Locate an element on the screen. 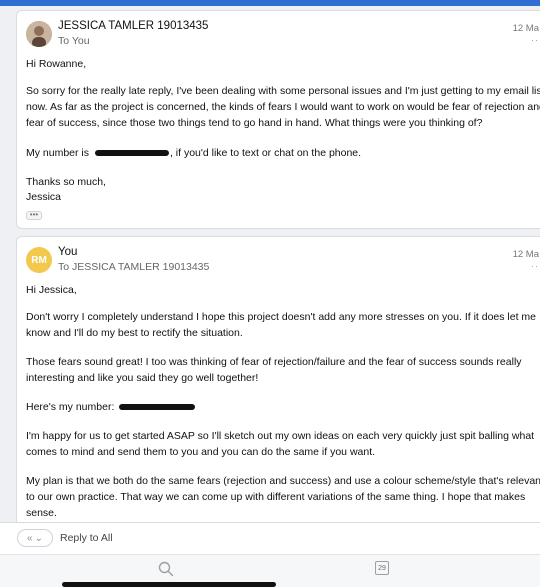 This screenshot has height=587, width=540. avatar-photo-icon is located at coordinates (39, 34).